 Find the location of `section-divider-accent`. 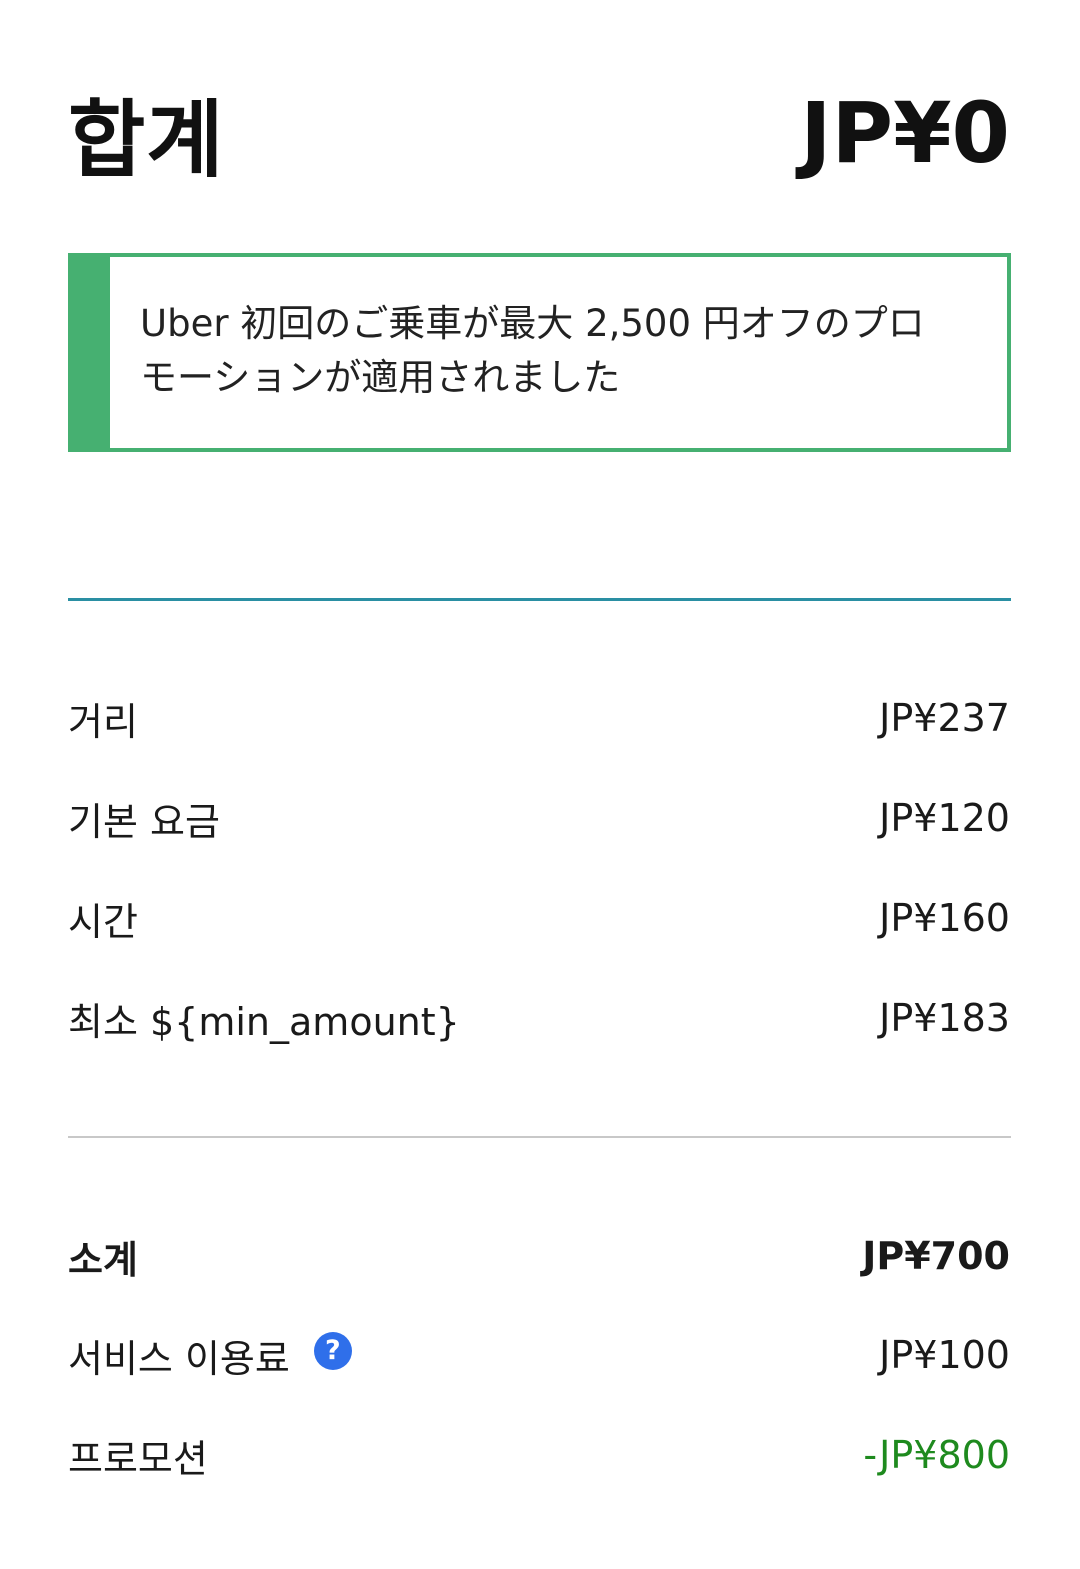

section-divider-accent is located at coordinates (539, 599).